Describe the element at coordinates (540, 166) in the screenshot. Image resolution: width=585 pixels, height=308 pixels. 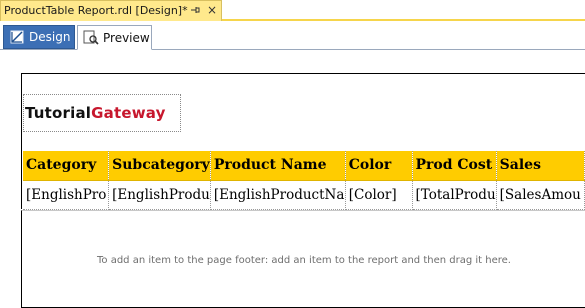
I see `header-cell-sales: Sales` at that location.